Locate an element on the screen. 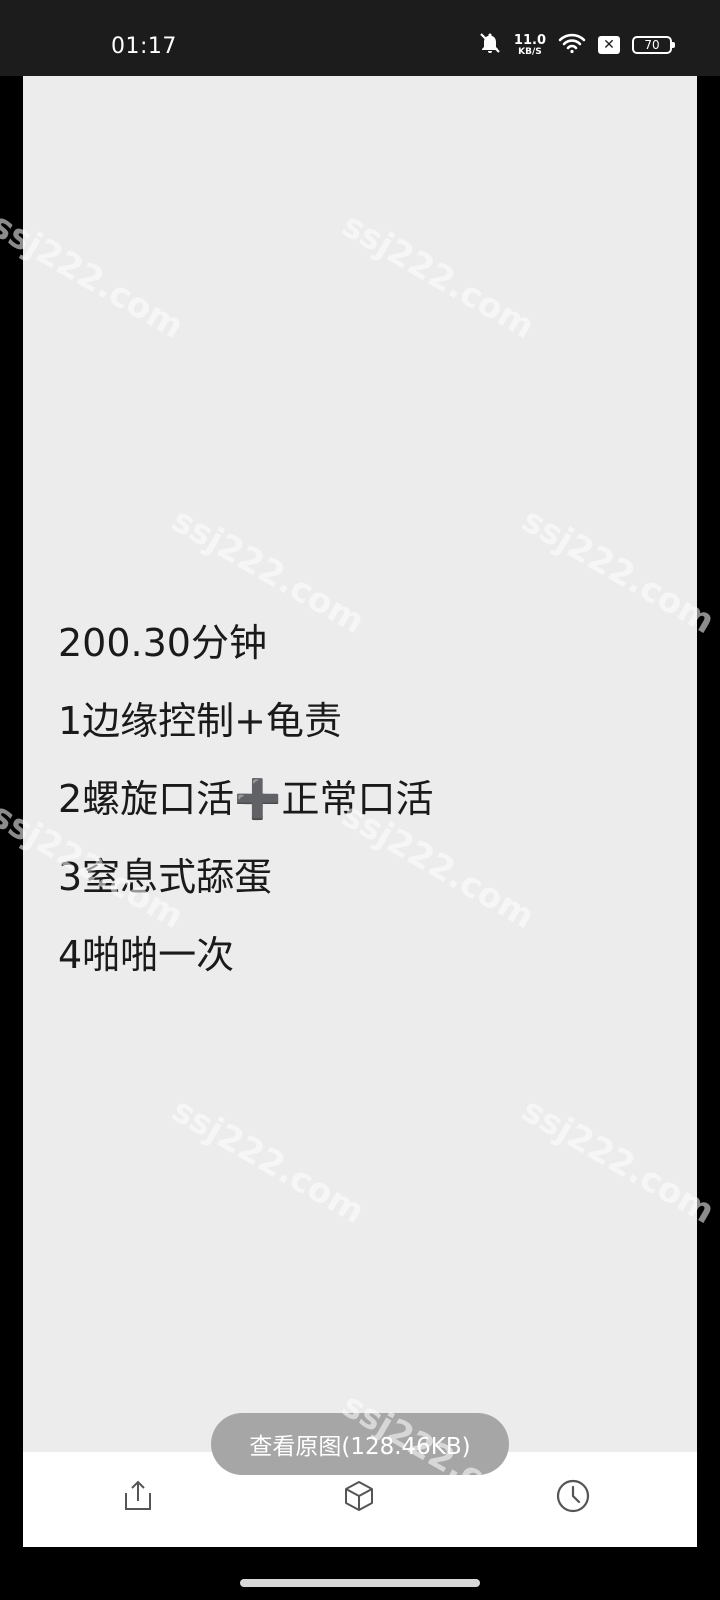 The image size is (720, 1600). cube-icon is located at coordinates (359, 1498).